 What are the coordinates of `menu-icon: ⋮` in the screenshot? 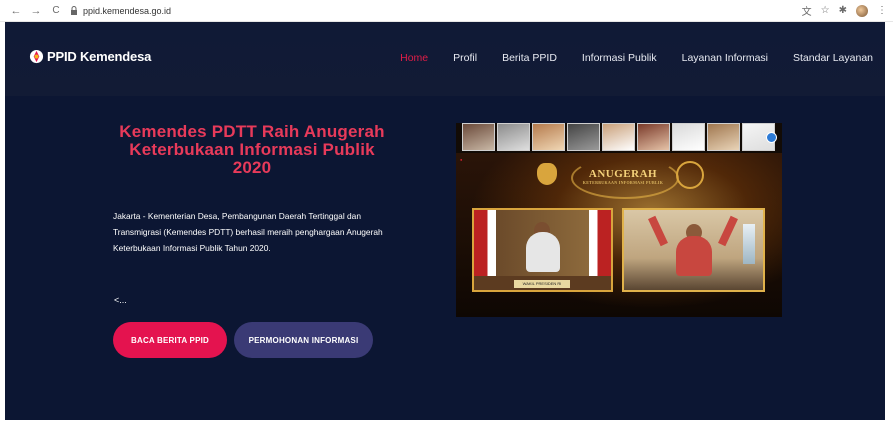 It's located at (882, 10).